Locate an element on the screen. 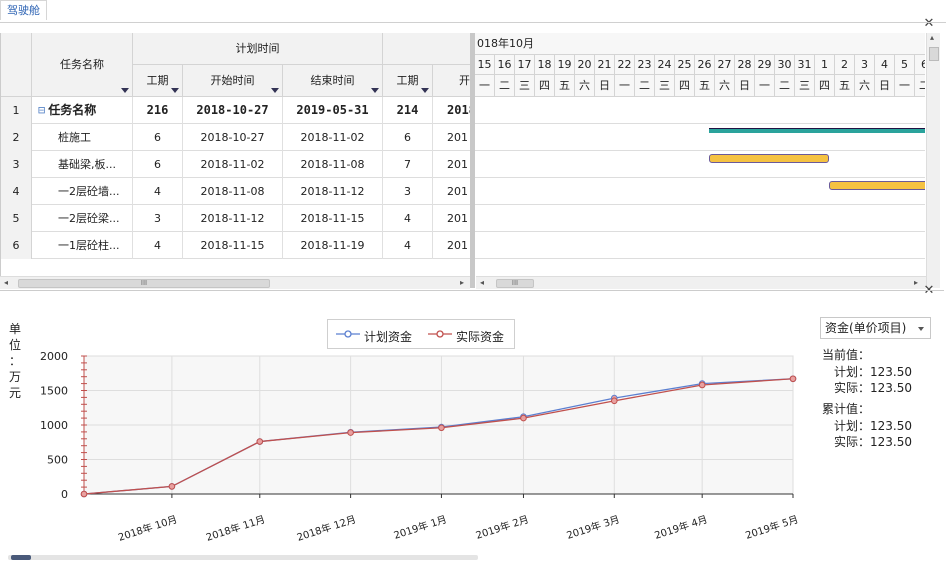 The height and width of the screenshot is (565, 946). grid-horizontal-scrollbar: ◂ III ▸ is located at coordinates (235, 282).